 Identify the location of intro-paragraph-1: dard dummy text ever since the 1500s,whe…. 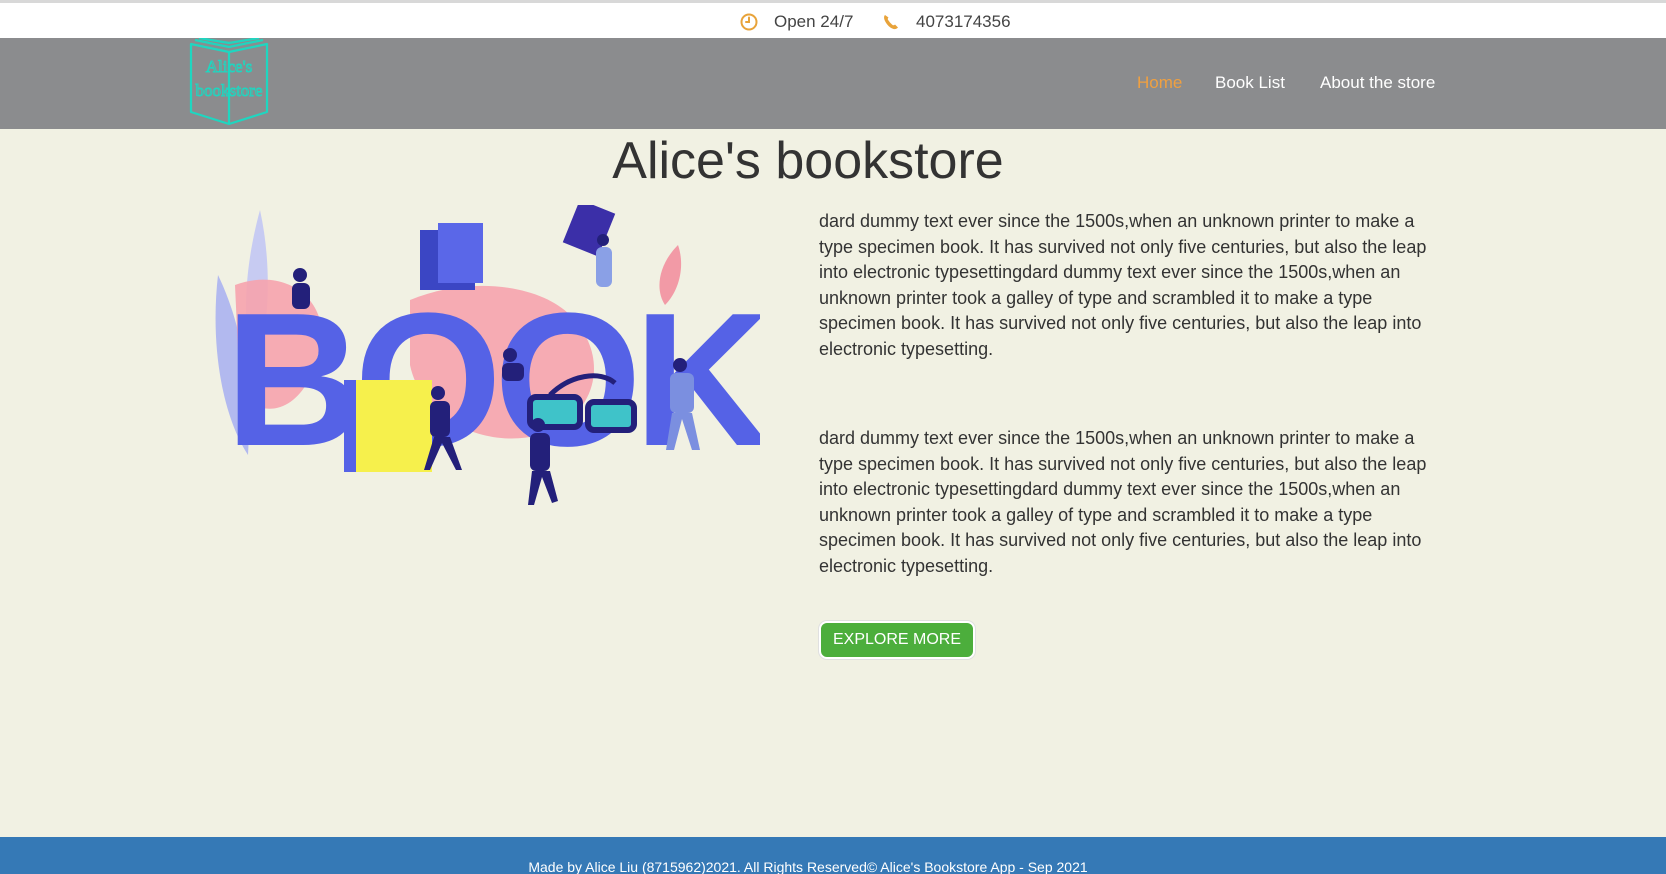
(1123, 285).